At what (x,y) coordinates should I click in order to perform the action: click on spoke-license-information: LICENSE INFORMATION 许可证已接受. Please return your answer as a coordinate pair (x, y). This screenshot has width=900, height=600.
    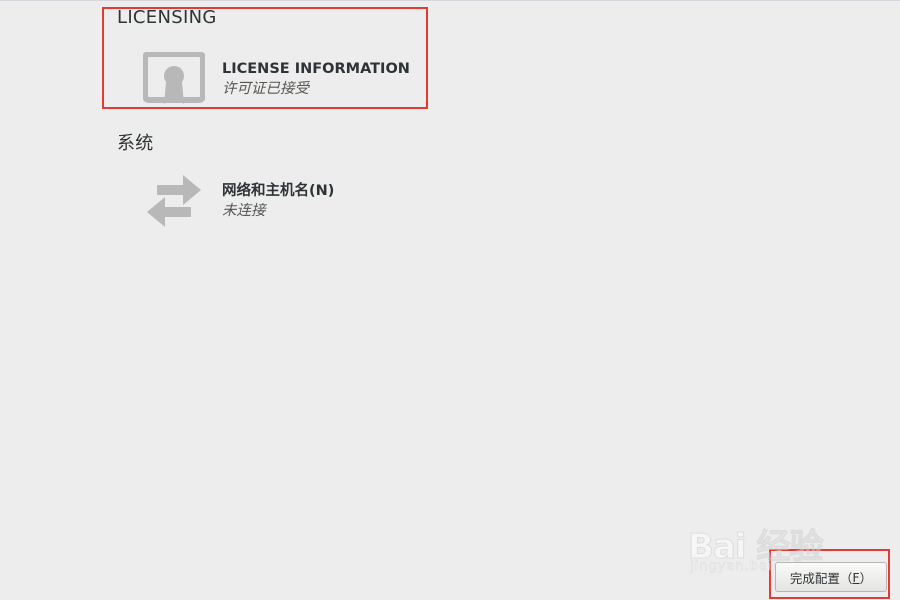
    Looking at the image, I should click on (276, 79).